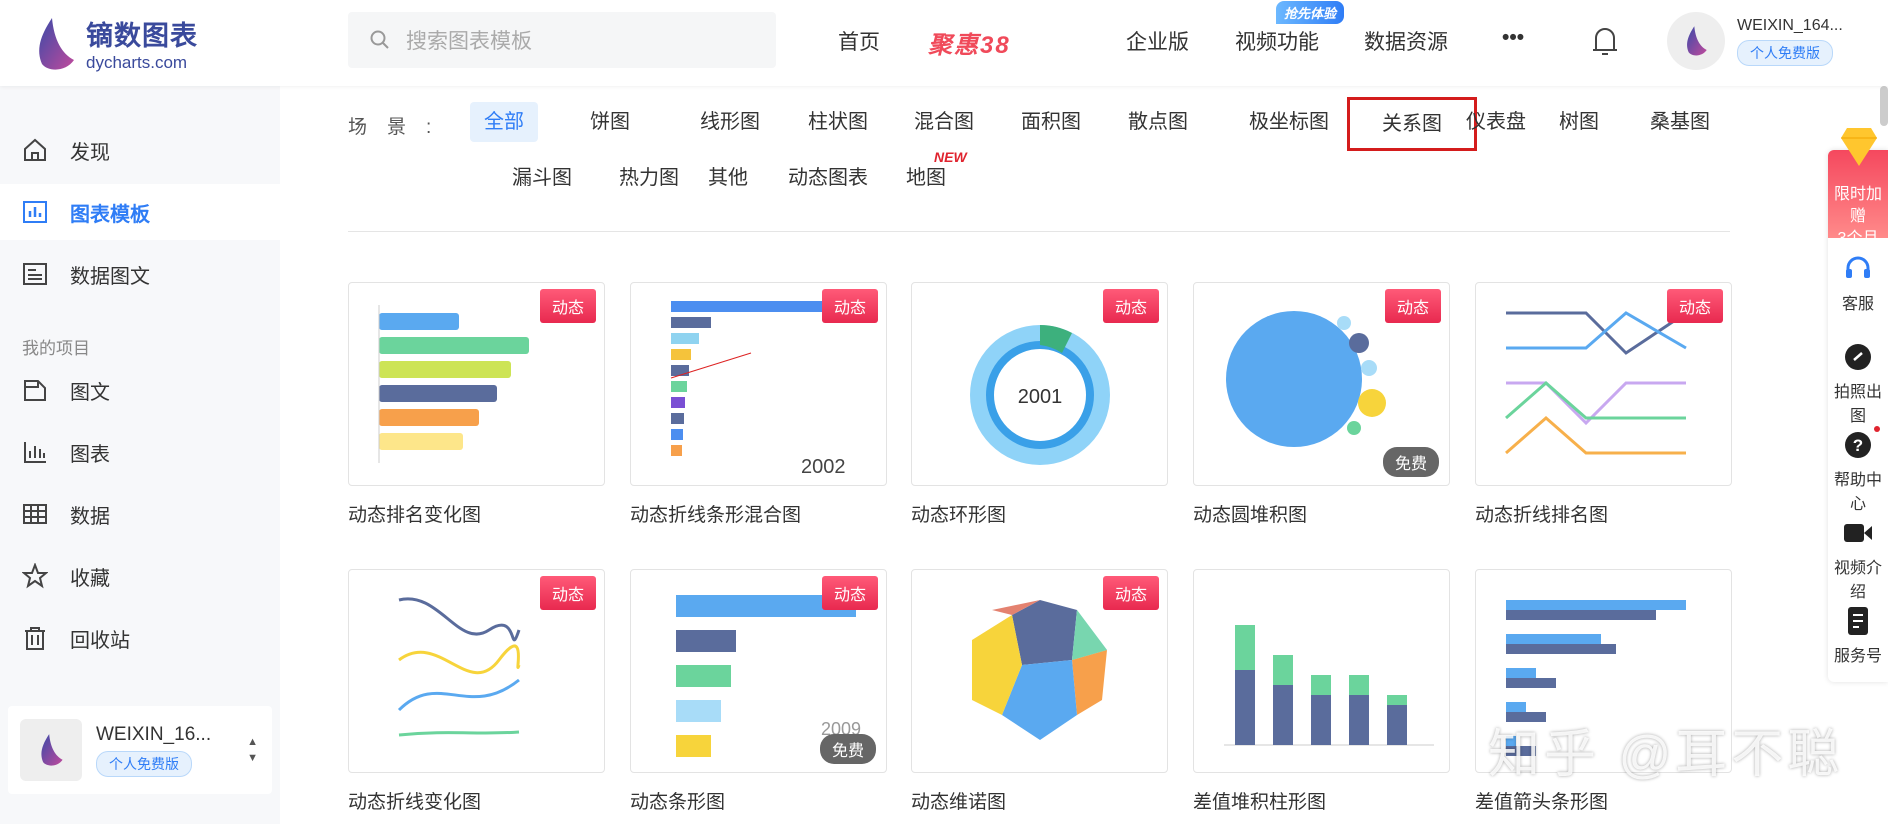  I want to click on bar-chart-icon, so click(35, 452).